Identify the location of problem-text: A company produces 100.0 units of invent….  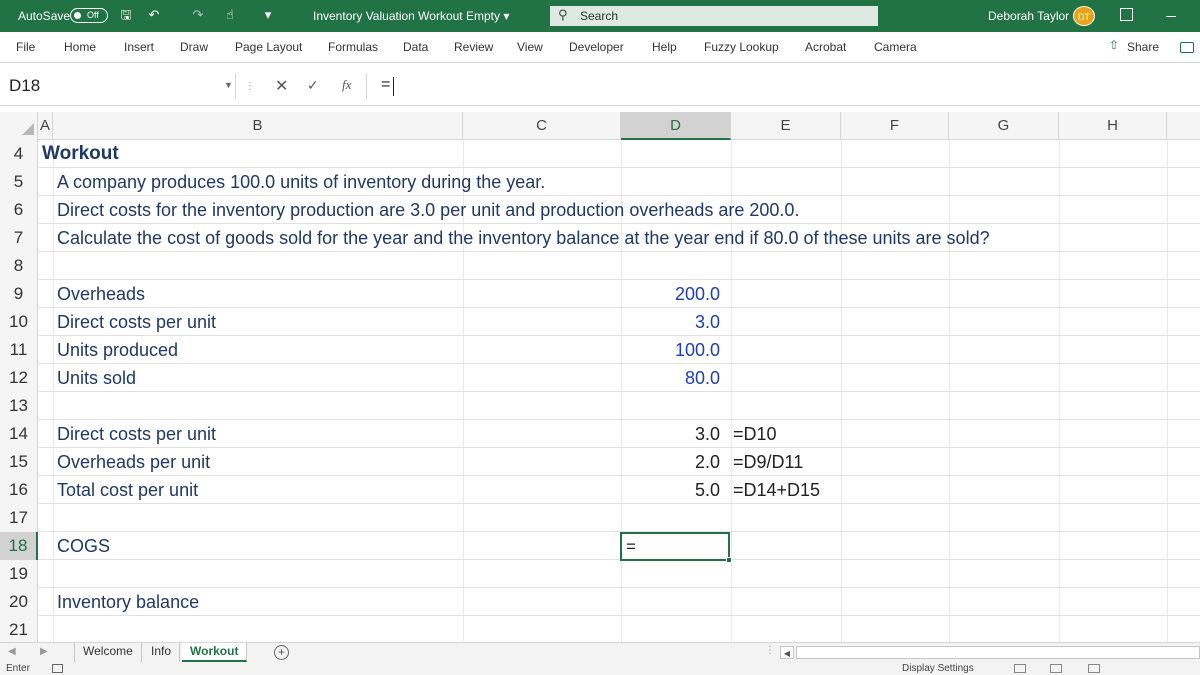
(301, 182).